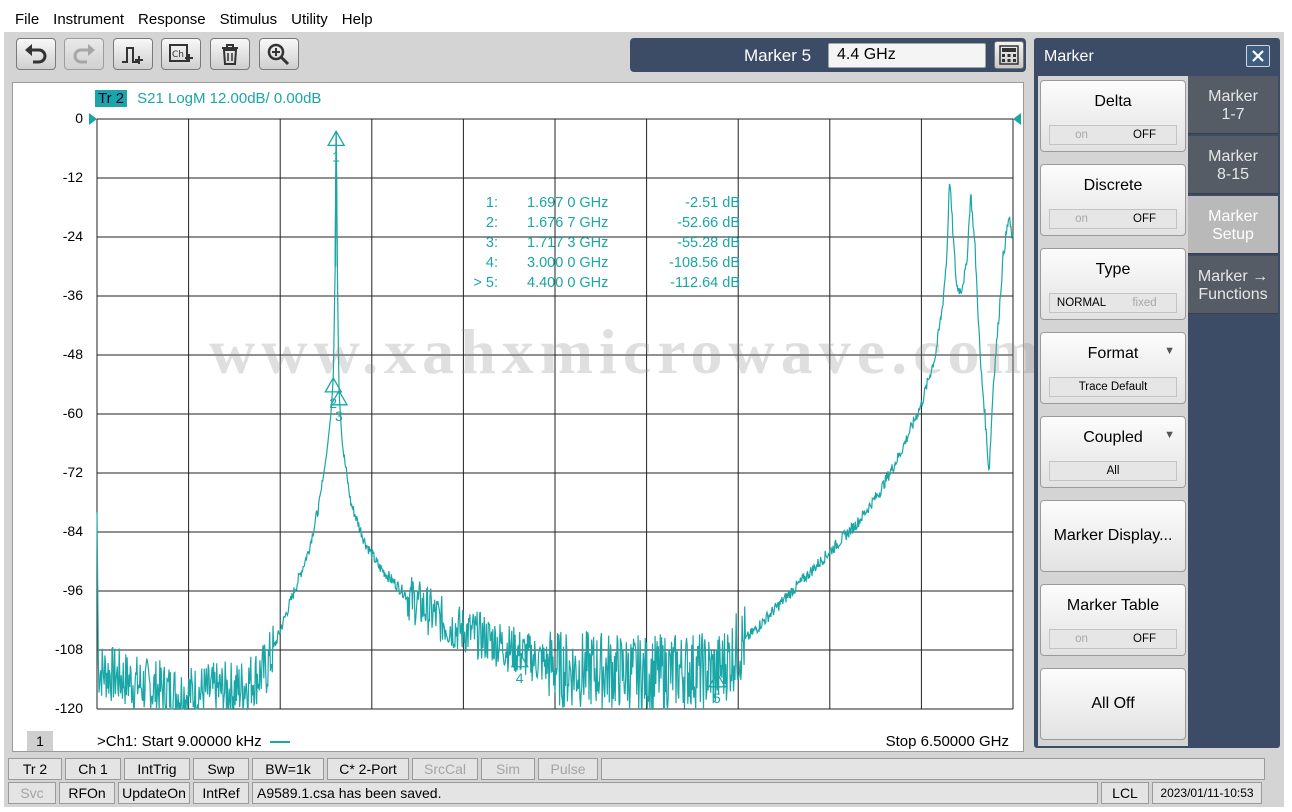 This screenshot has height=812, width=1292. Describe the element at coordinates (520, 678) in the screenshot. I see `marker-label-4: 4` at that location.